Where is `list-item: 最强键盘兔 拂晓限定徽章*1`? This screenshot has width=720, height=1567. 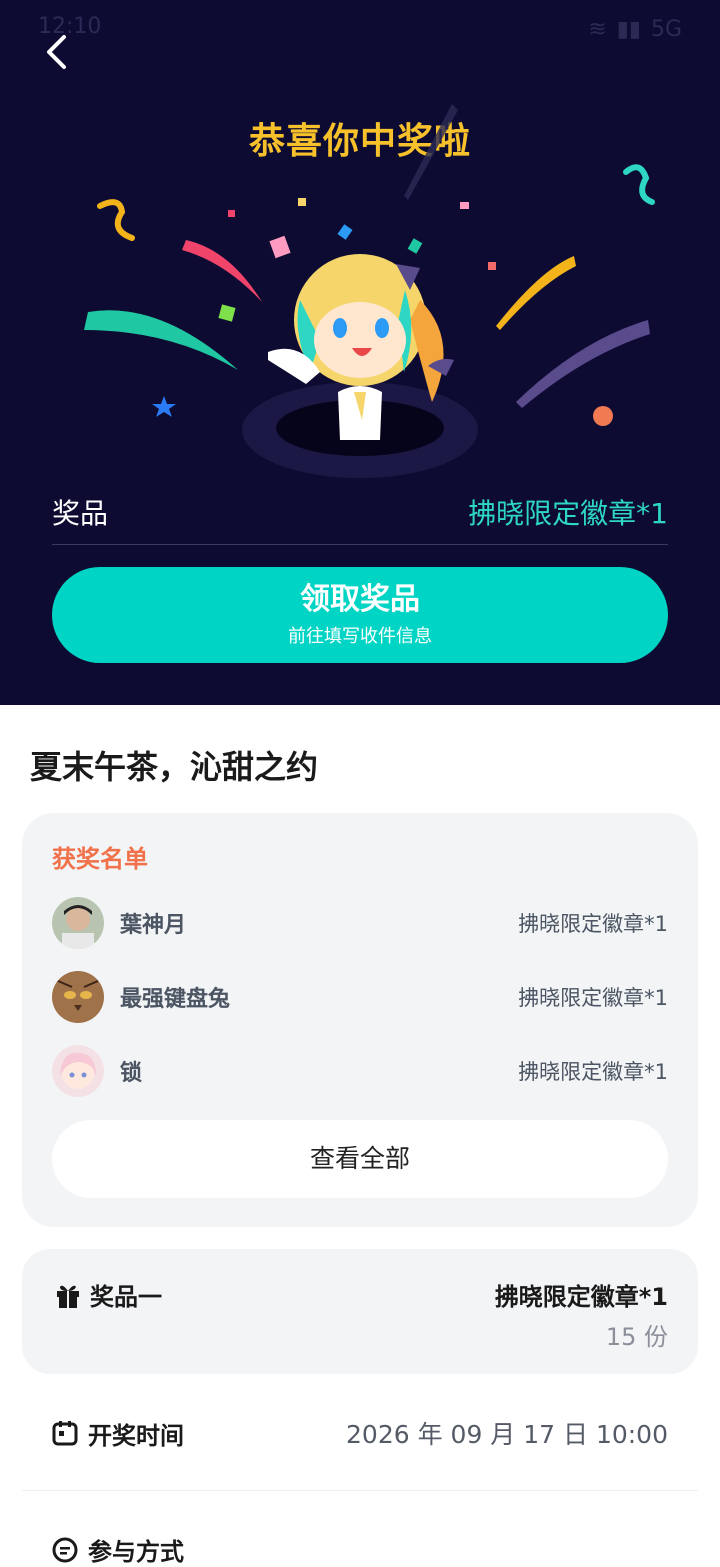 list-item: 最强键盘兔 拂晓限定徽章*1 is located at coordinates (360, 997).